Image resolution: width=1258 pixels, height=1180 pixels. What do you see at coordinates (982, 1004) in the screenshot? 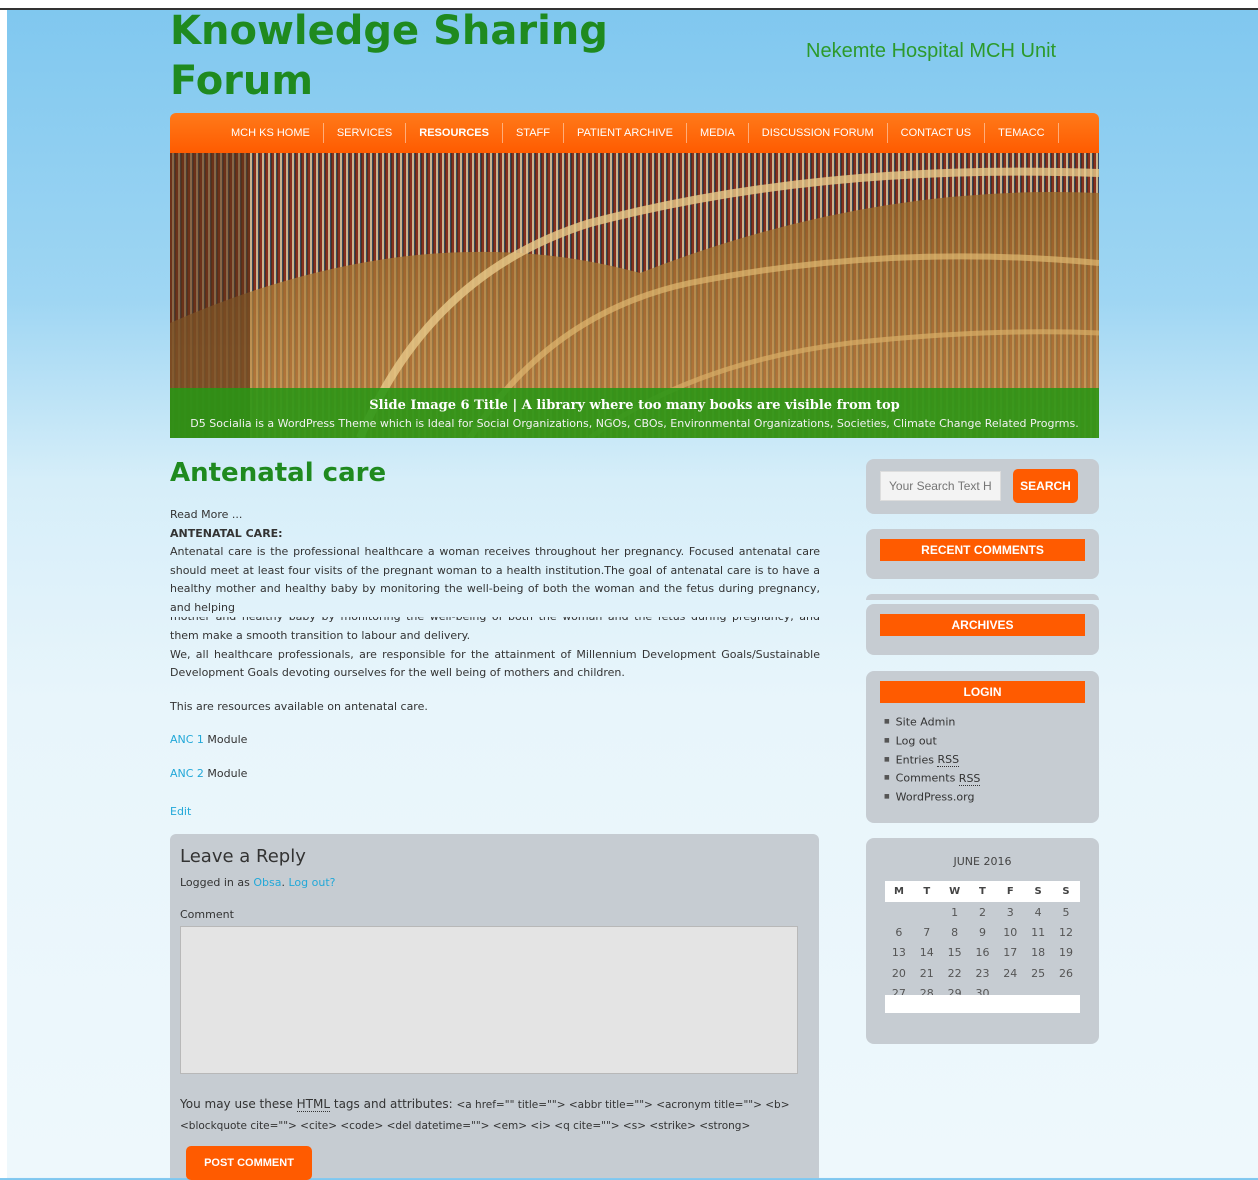
I see `calendar-footer` at bounding box center [982, 1004].